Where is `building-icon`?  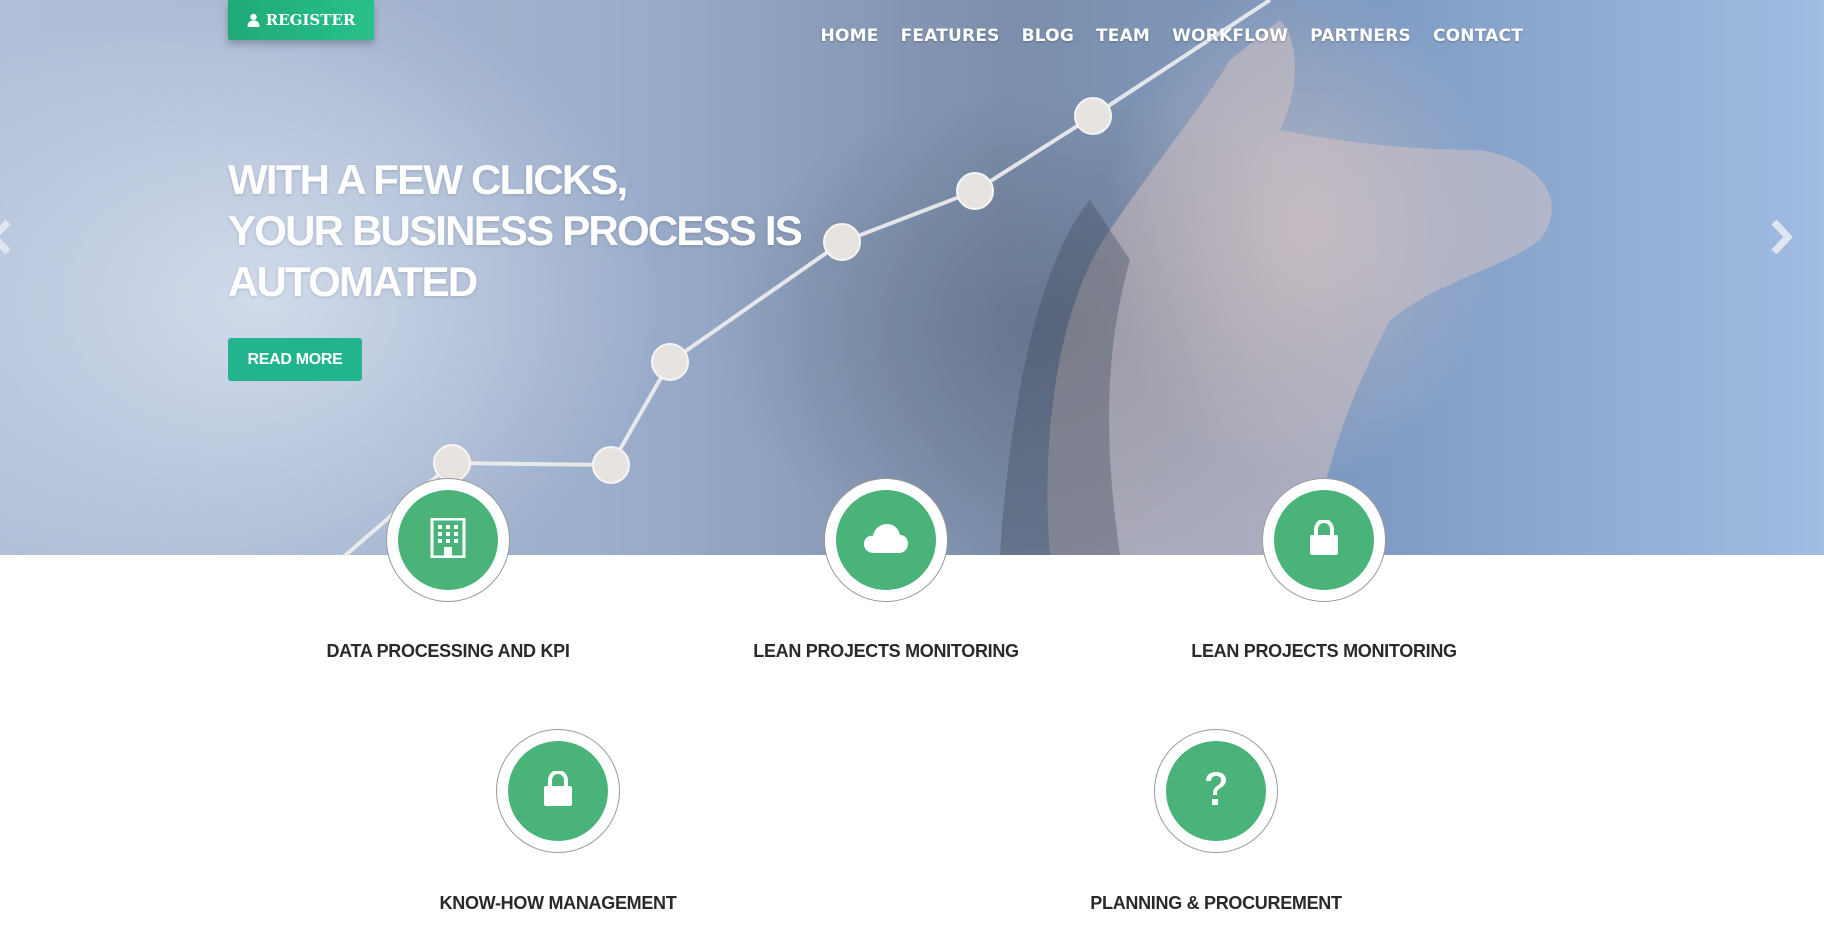 building-icon is located at coordinates (448, 540).